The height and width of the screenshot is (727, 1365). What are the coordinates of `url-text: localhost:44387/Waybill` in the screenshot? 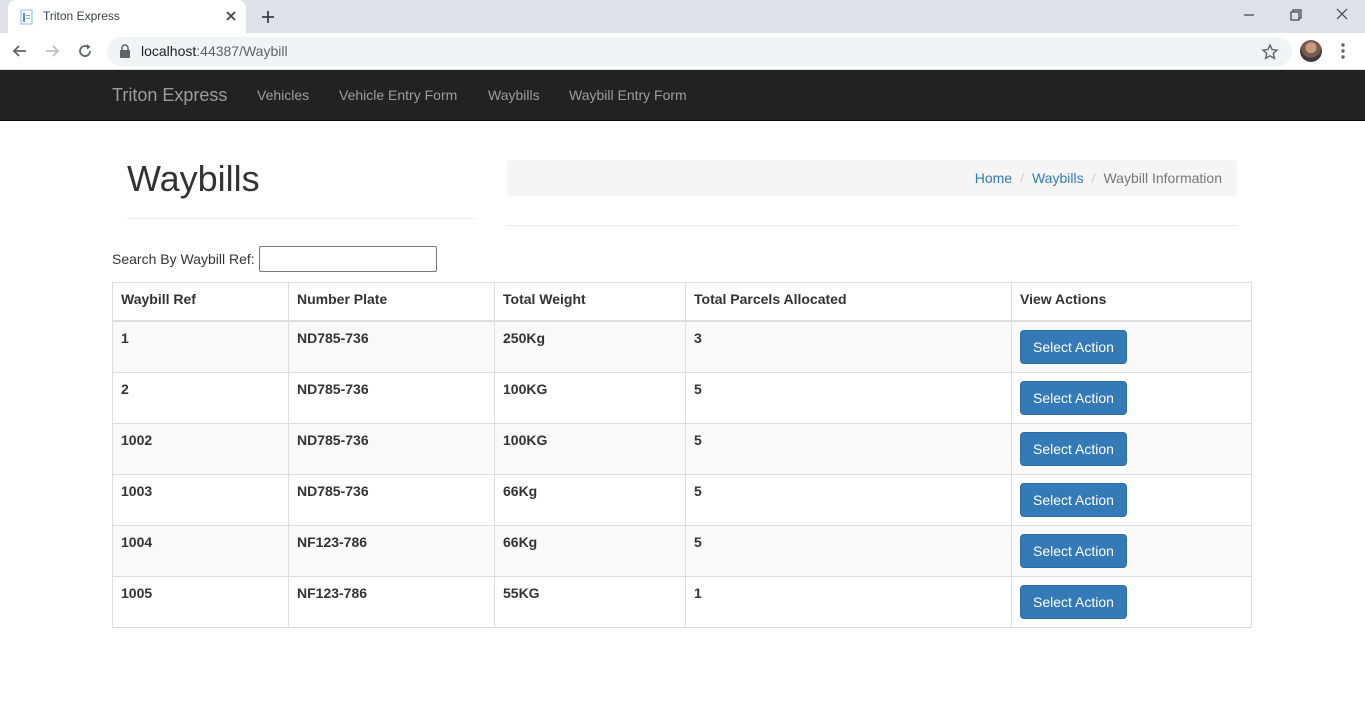 It's located at (214, 51).